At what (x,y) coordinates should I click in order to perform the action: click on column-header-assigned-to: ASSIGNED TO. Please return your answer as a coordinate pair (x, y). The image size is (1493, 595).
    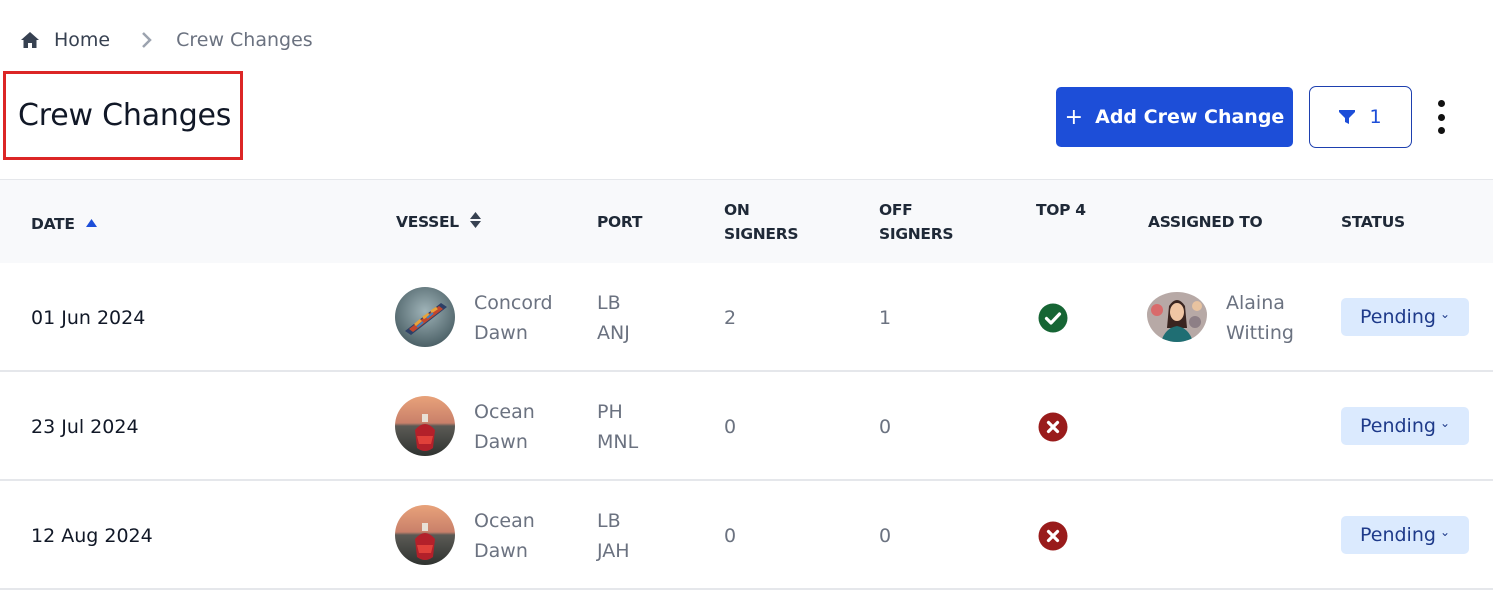
    Looking at the image, I should click on (1205, 222).